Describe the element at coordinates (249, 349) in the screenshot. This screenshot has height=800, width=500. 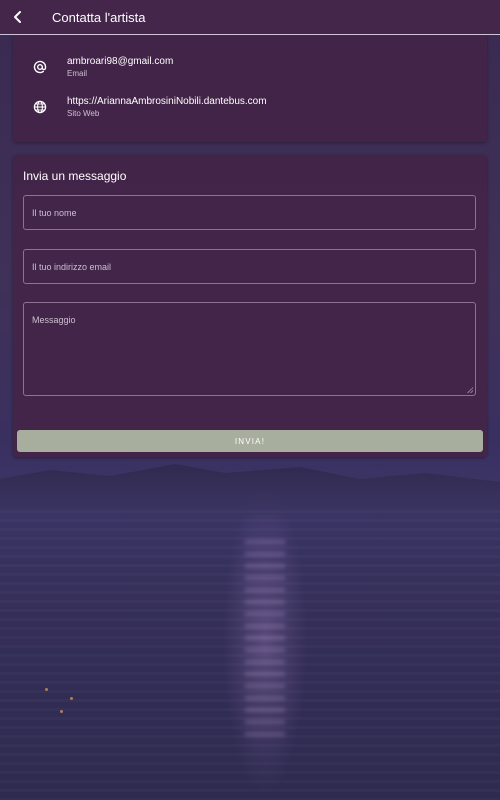
I see `message-textarea: Messaggio` at that location.